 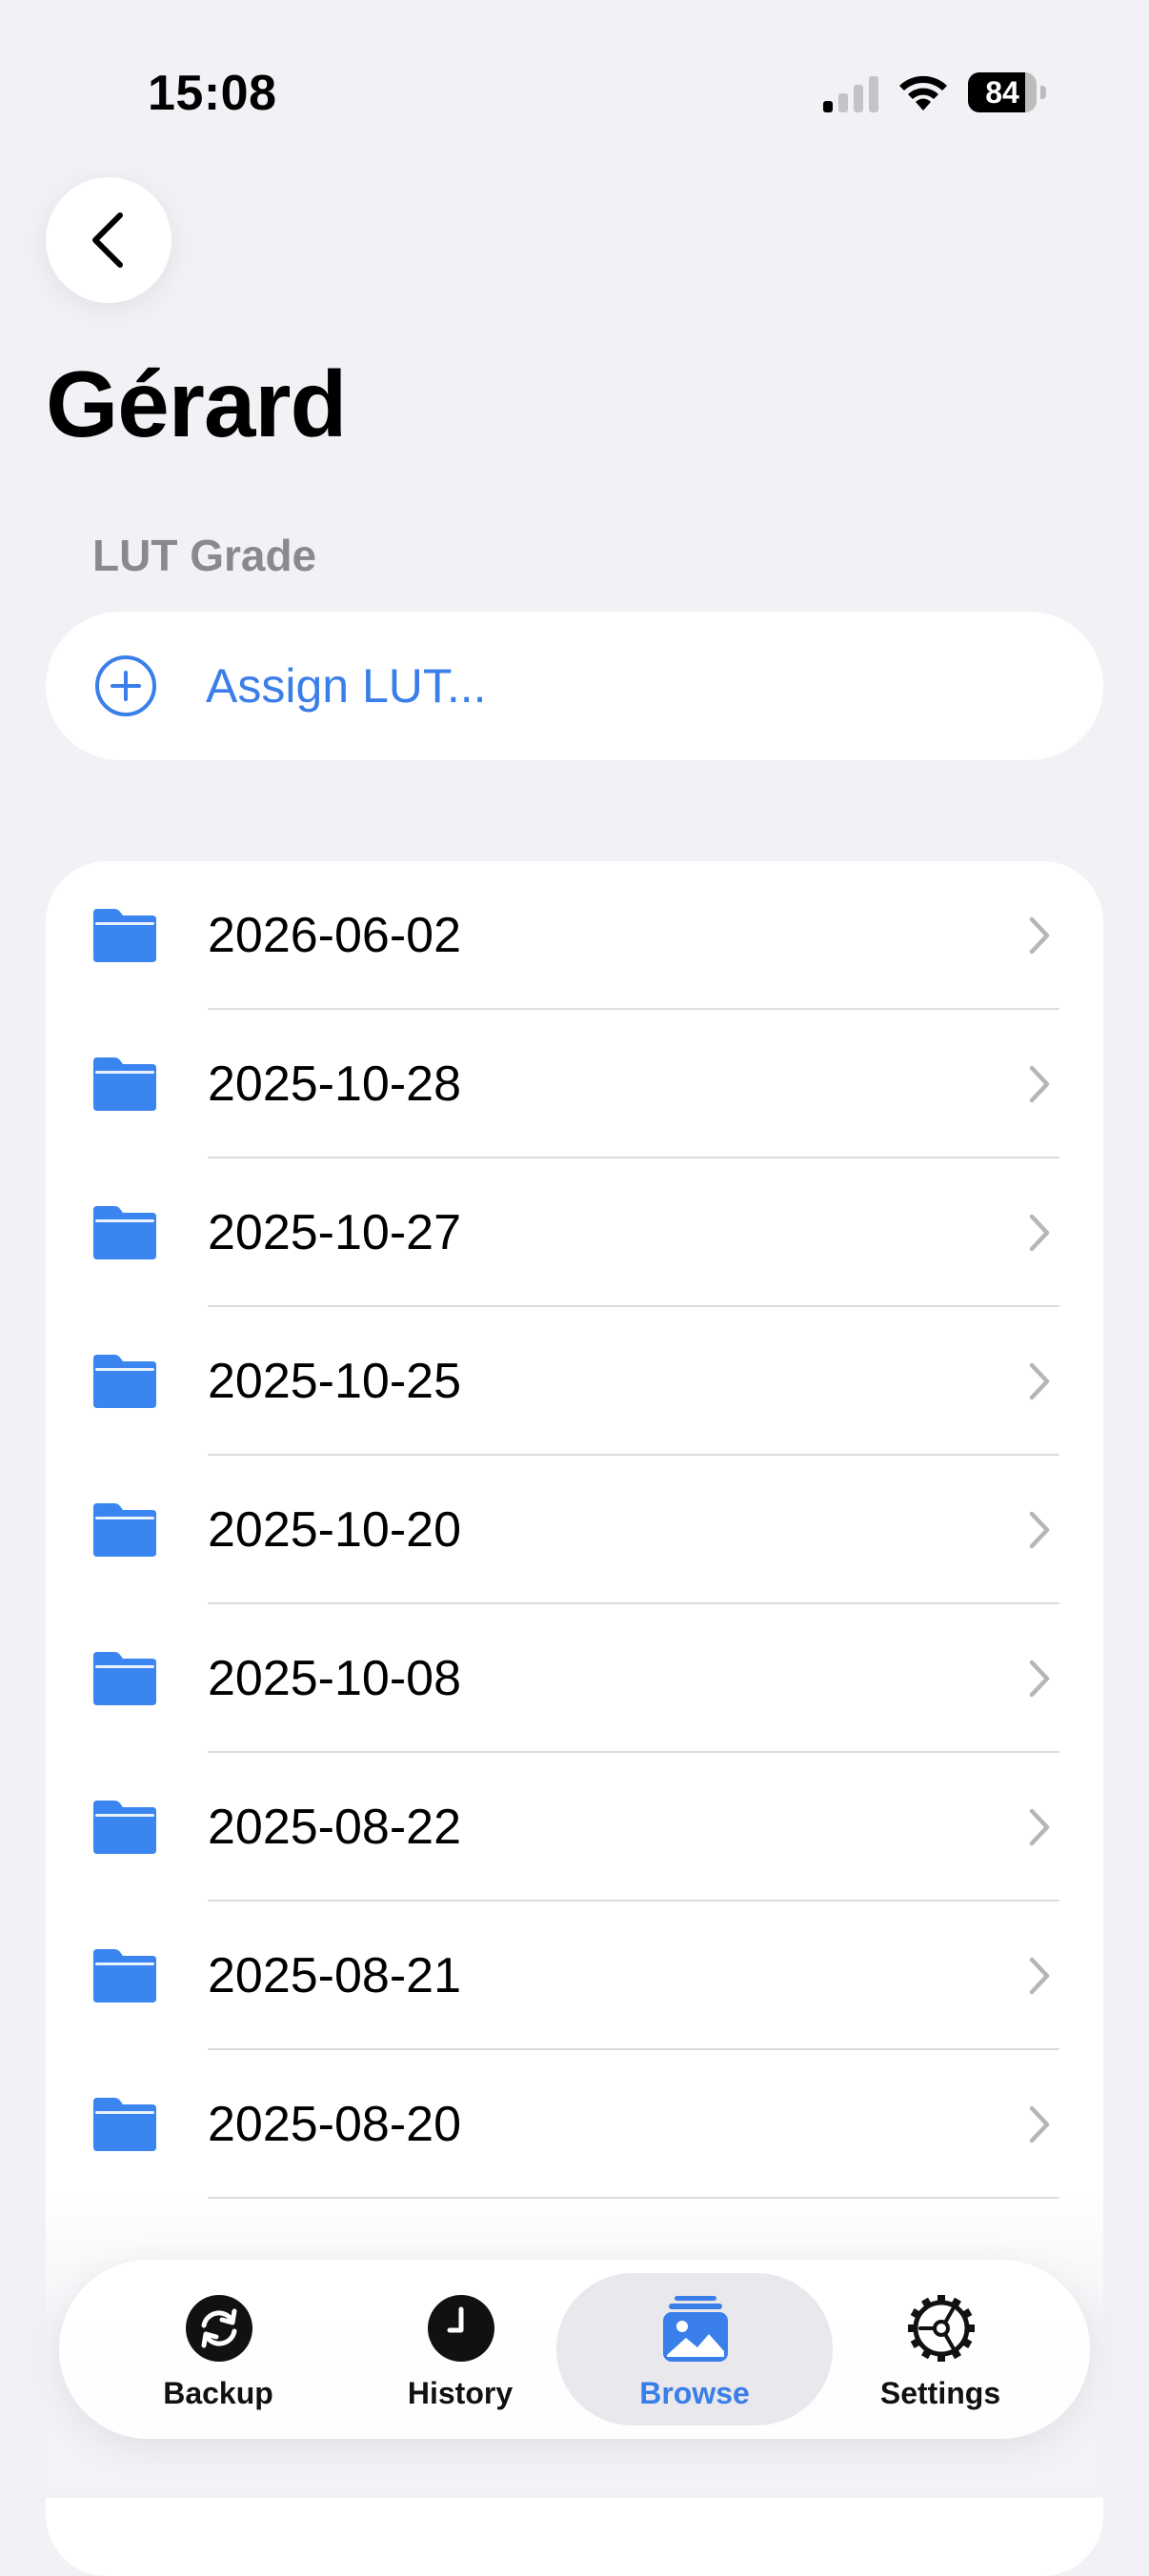 What do you see at coordinates (941, 2328) in the screenshot?
I see `gear-icon` at bounding box center [941, 2328].